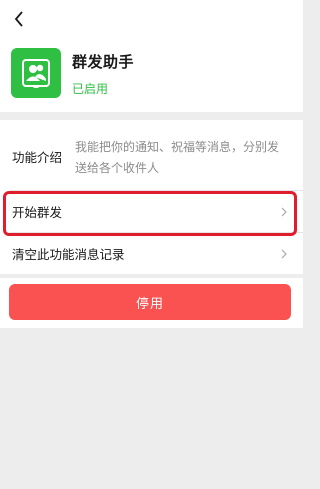 The width and height of the screenshot is (320, 489). I want to click on group-users-icon, so click(36, 73).